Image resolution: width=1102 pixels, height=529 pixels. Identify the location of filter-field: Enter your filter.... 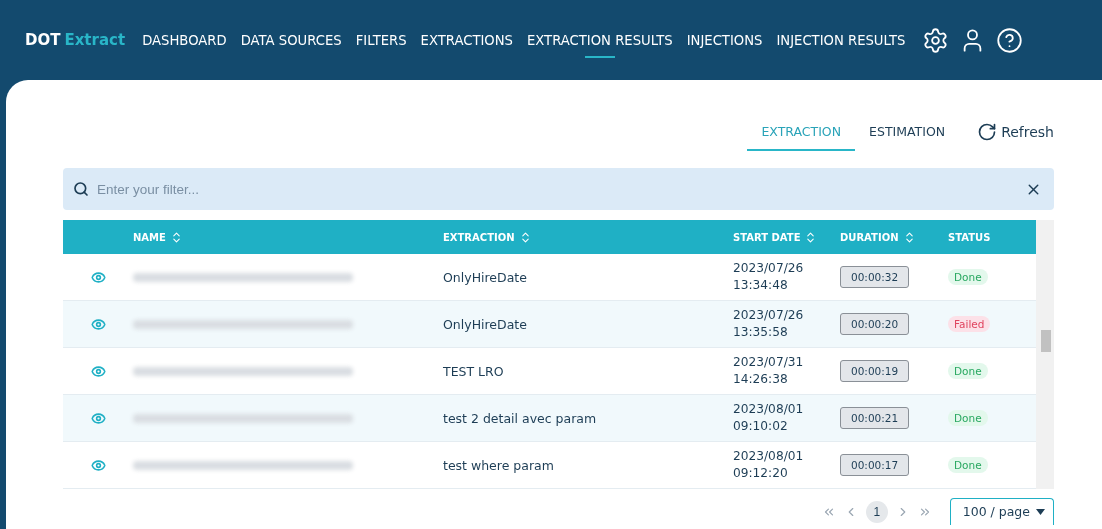
(558, 189).